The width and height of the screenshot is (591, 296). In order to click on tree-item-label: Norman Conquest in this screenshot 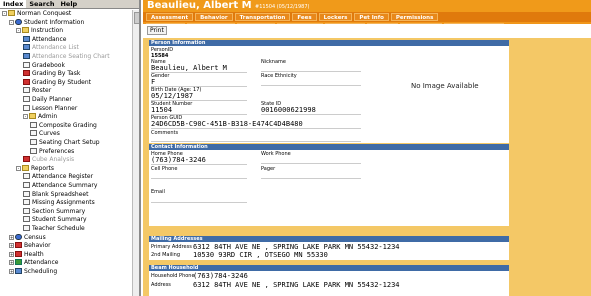, I will do `click(44, 13)`.